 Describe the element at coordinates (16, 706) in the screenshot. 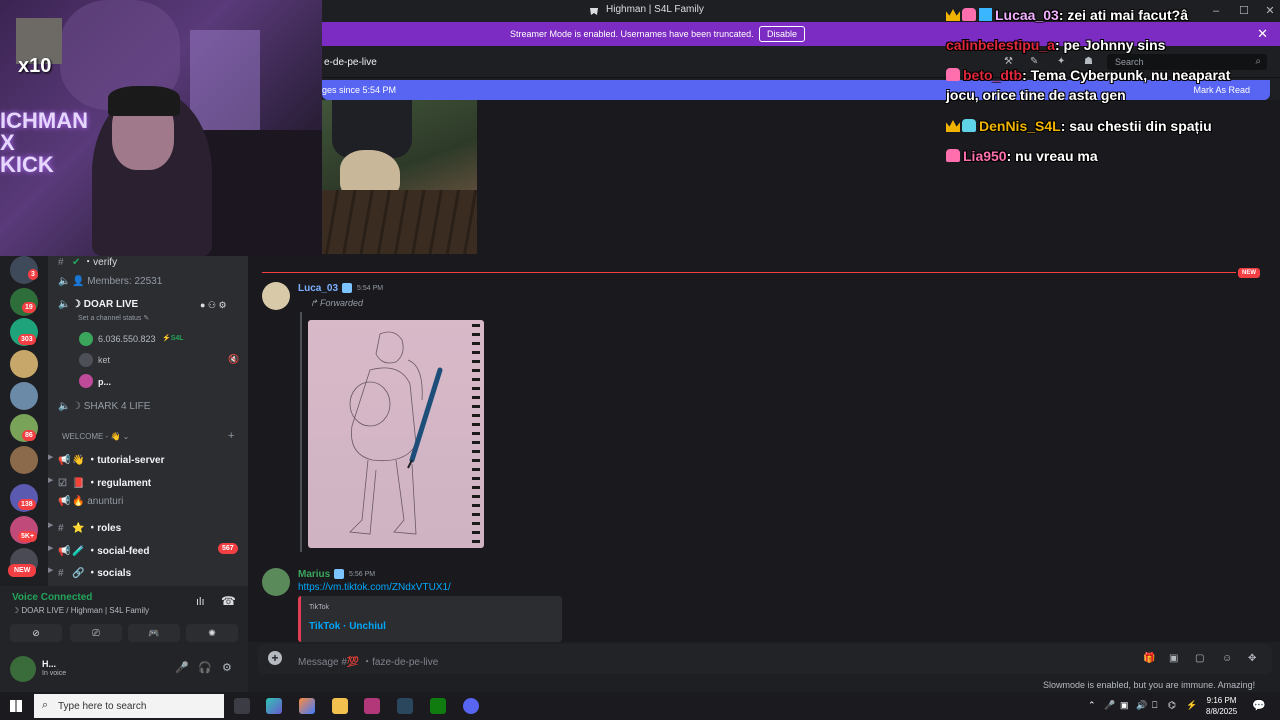

I see `windows-start-icon` at that location.